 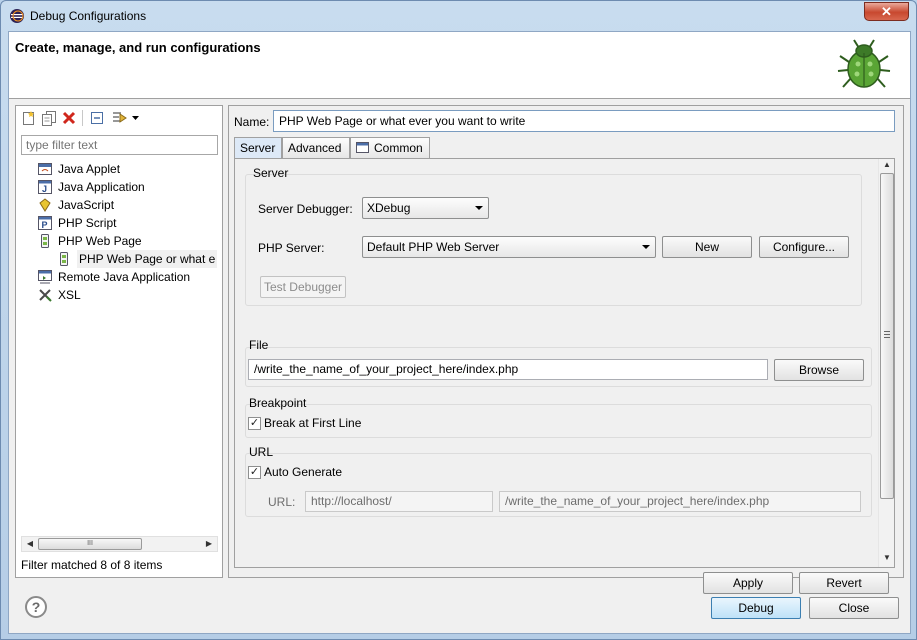 What do you see at coordinates (864, 63) in the screenshot?
I see `bug-icon` at bounding box center [864, 63].